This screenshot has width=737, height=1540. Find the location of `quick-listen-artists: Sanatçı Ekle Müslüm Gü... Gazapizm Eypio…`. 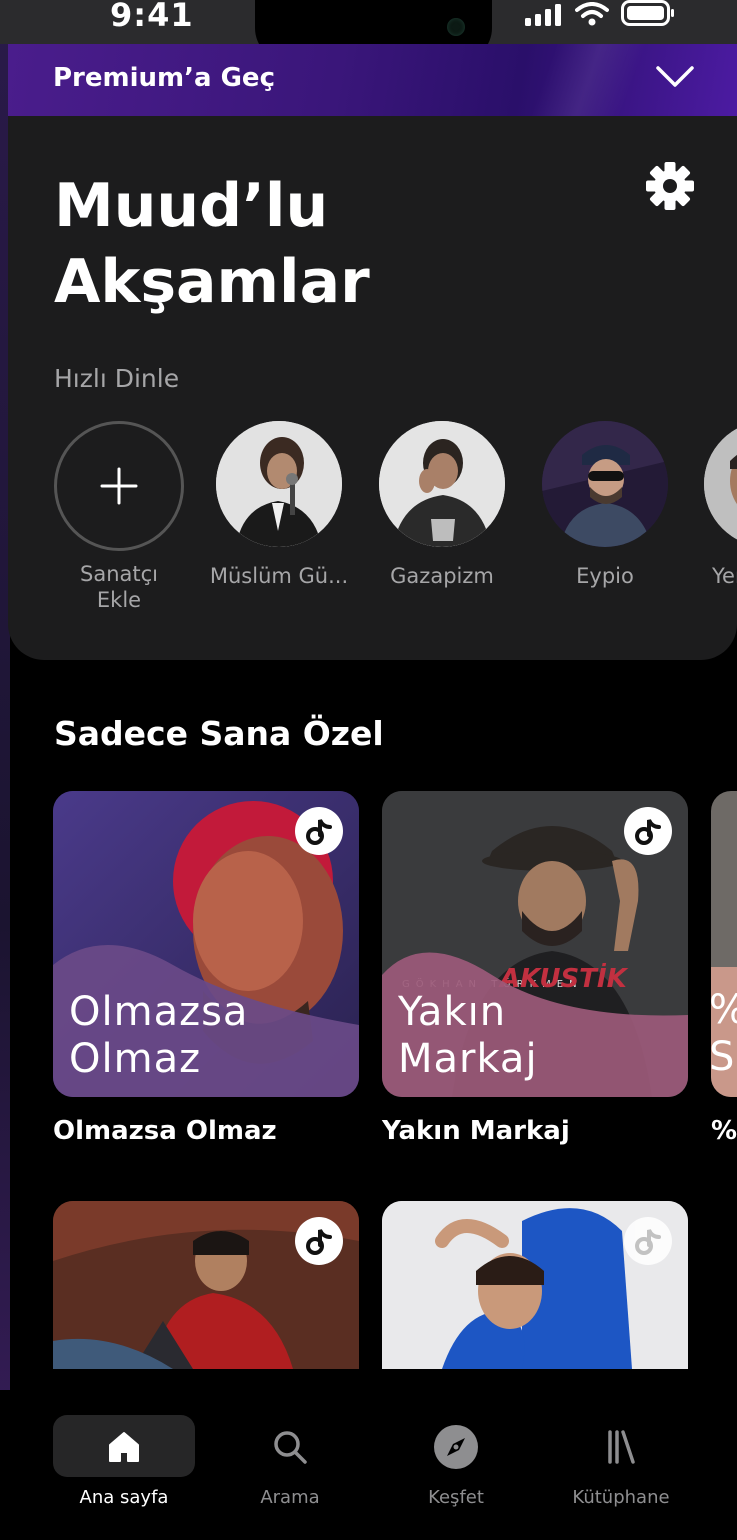

quick-listen-artists: Sanatçı Ekle Müslüm Gü... Gazapizm Eypio… is located at coordinates (372, 526).